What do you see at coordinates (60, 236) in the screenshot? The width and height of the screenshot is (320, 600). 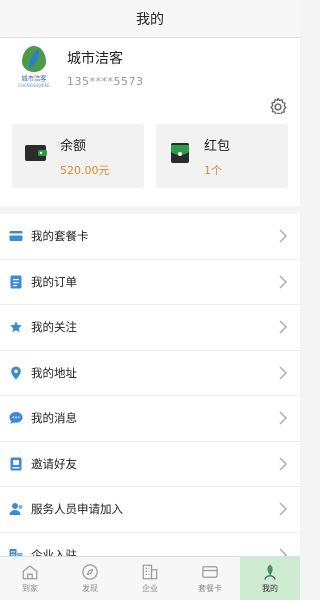 I see `menu-item-label: 我的套餐卡` at bounding box center [60, 236].